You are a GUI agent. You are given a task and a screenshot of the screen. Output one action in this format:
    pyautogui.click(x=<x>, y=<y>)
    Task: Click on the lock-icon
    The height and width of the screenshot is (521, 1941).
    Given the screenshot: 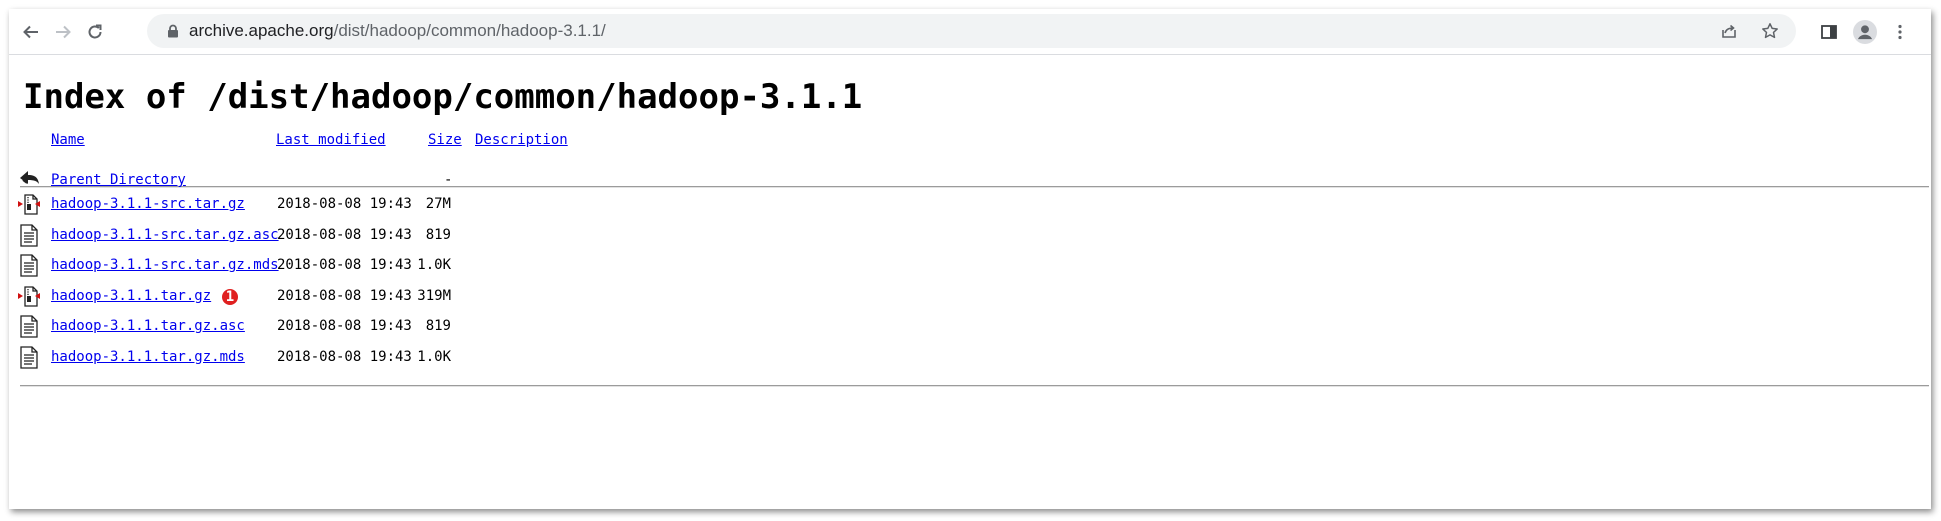 What is the action you would take?
    pyautogui.click(x=173, y=31)
    